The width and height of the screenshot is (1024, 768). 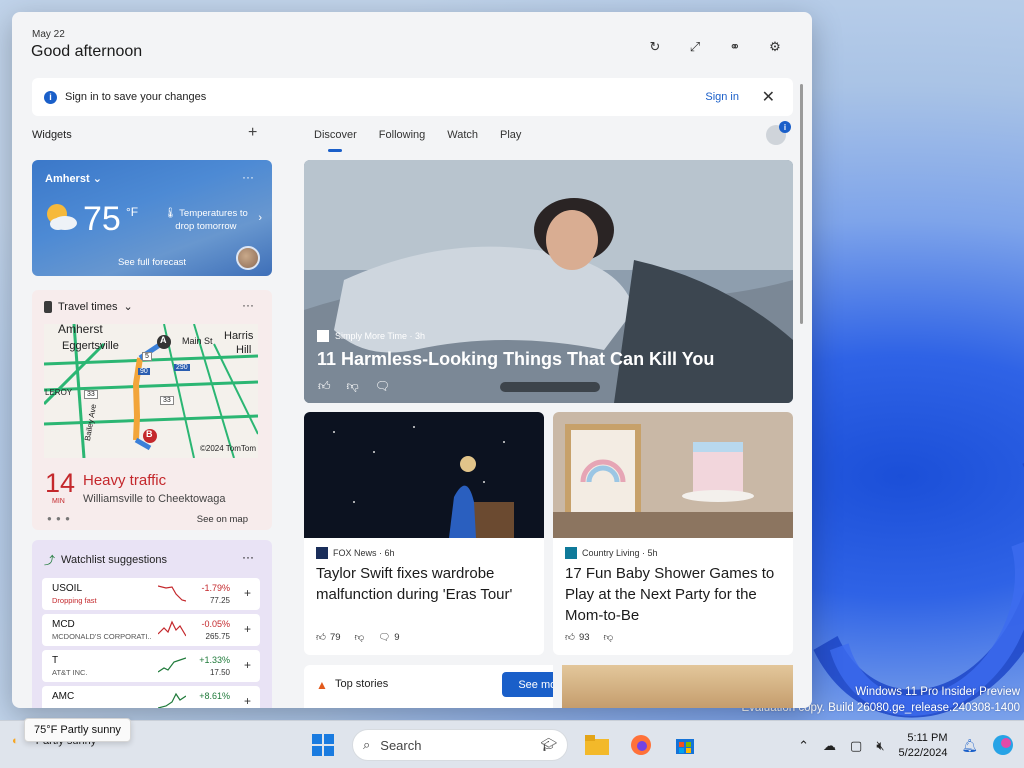 I want to click on article-thumbnail, so click(x=673, y=686).